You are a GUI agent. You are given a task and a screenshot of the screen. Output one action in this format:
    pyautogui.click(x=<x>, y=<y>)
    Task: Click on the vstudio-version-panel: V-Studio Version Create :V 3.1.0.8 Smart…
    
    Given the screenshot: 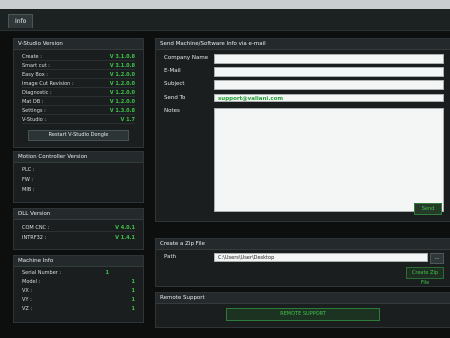 What is the action you would take?
    pyautogui.click(x=78, y=93)
    